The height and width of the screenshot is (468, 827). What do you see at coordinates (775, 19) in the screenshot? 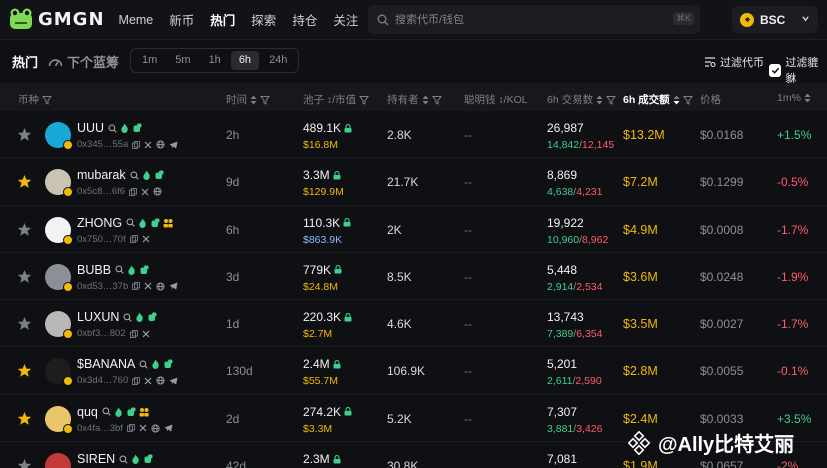
I see `chain-selector: BSC` at bounding box center [775, 19].